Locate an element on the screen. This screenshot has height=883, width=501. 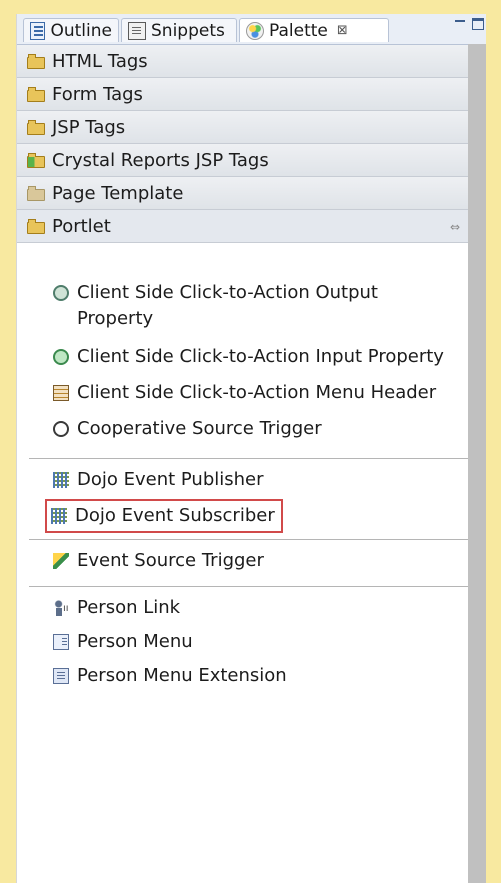
item-label: Person Link is located at coordinates (129, 607).